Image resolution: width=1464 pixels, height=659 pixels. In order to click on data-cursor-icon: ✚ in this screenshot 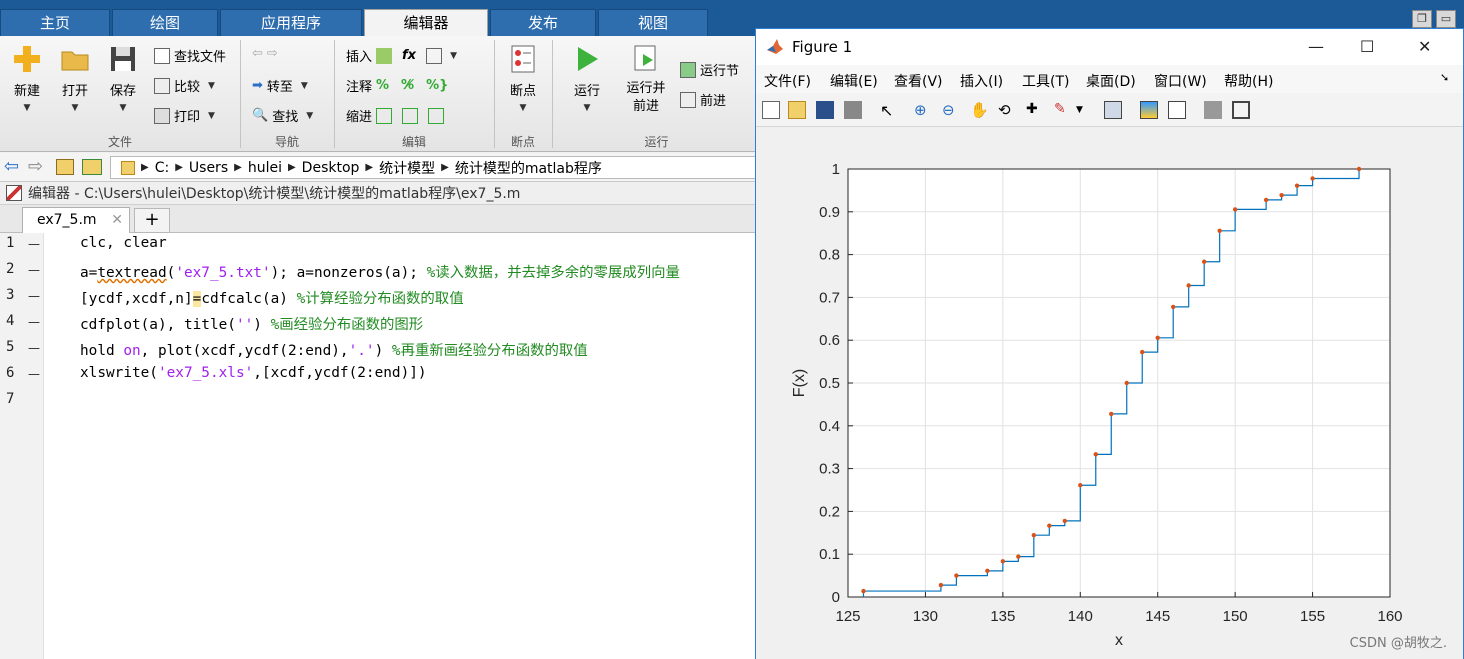, I will do `click(1035, 110)`.